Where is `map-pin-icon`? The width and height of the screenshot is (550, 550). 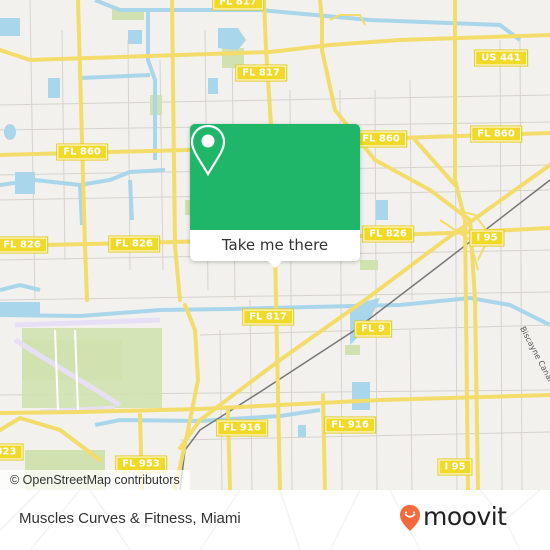
map-pin-icon is located at coordinates (208, 150).